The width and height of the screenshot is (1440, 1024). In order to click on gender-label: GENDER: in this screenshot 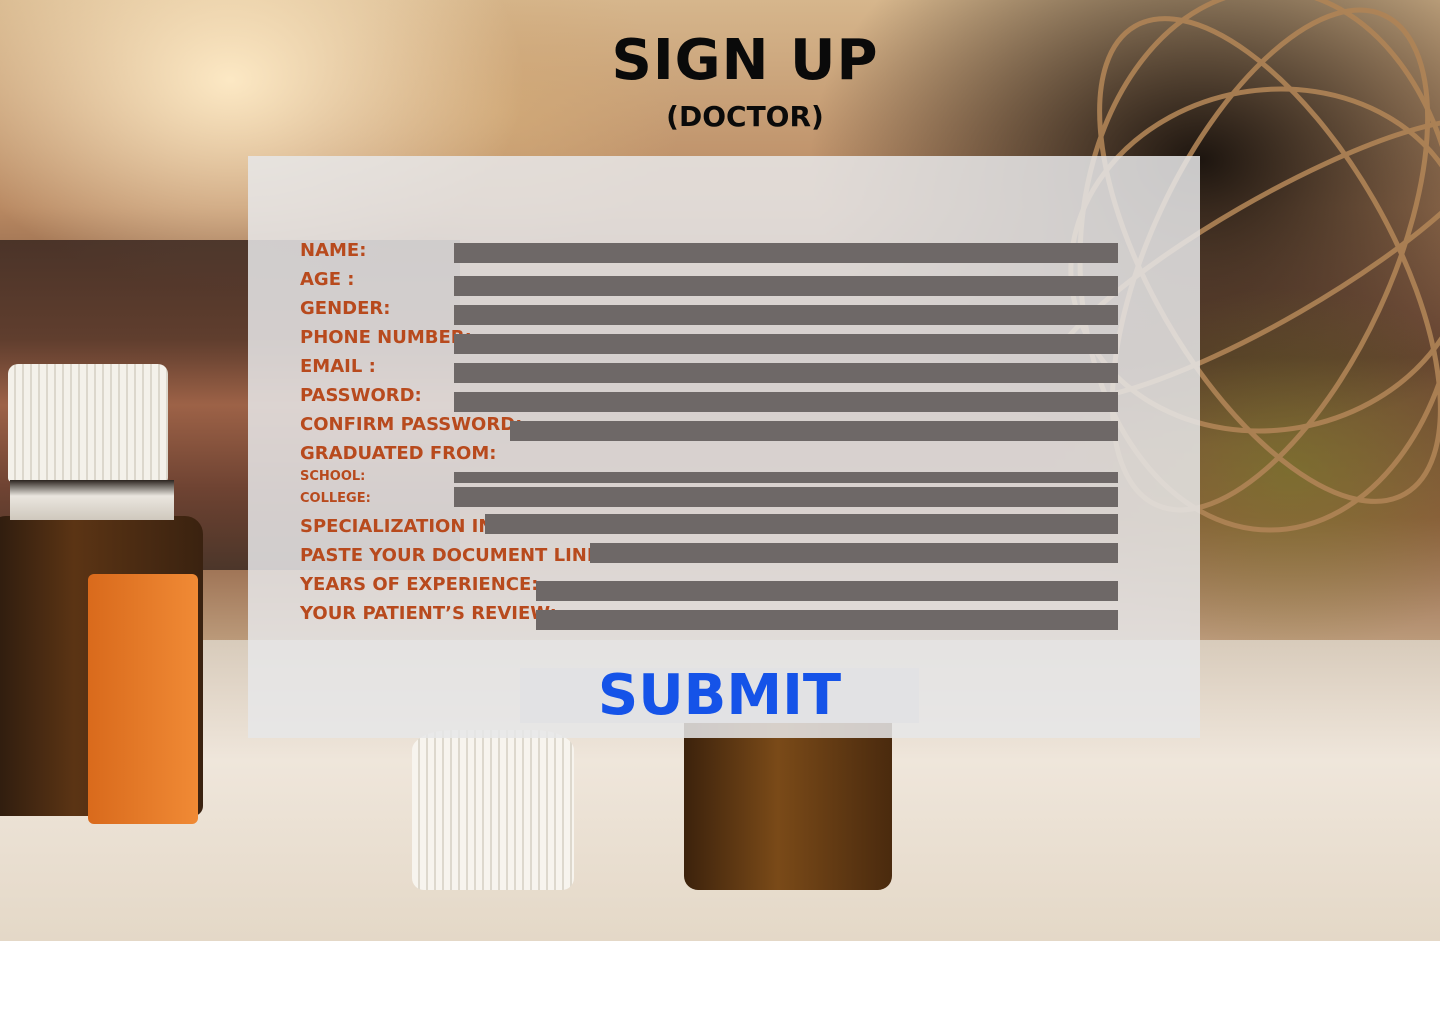, I will do `click(345, 308)`.